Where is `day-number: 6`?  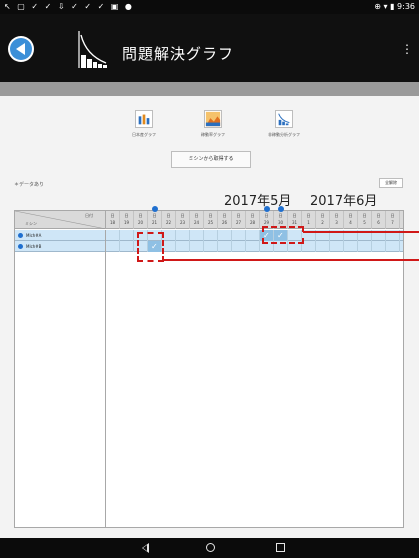
day-number: 6 is located at coordinates (378, 222).